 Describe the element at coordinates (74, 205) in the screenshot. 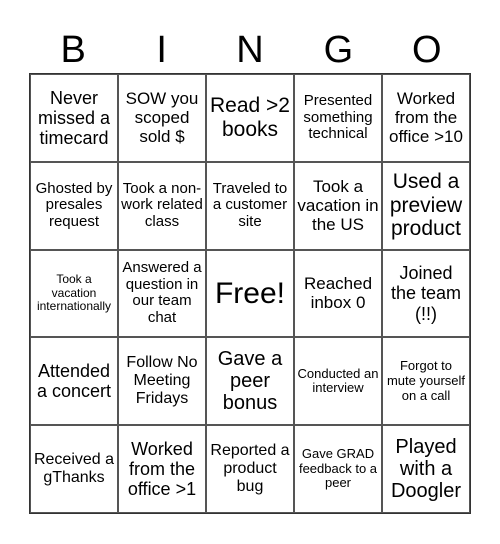

I see `bingo-cell: Ghosted by presales request` at that location.